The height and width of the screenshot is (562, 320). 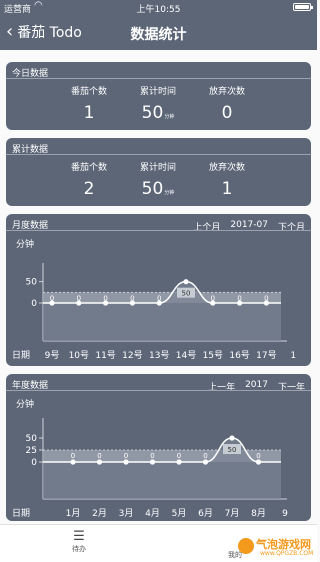 I want to click on x-tick-label: 4月, so click(x=152, y=513).